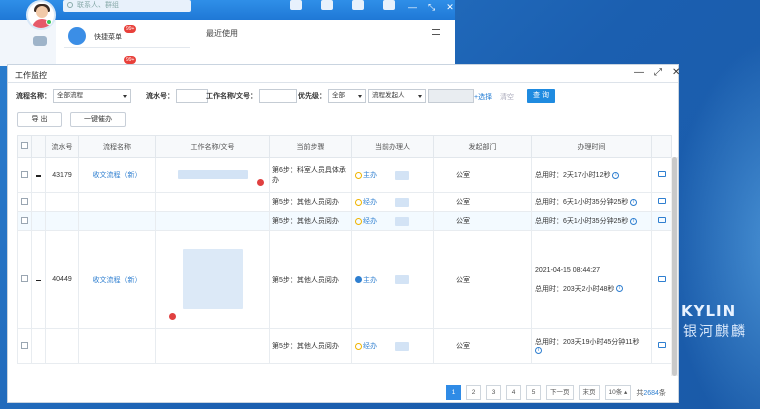 The height and width of the screenshot is (409, 760). What do you see at coordinates (98, 119) in the screenshot?
I see `urge-all-button: 一键催办` at bounding box center [98, 119].